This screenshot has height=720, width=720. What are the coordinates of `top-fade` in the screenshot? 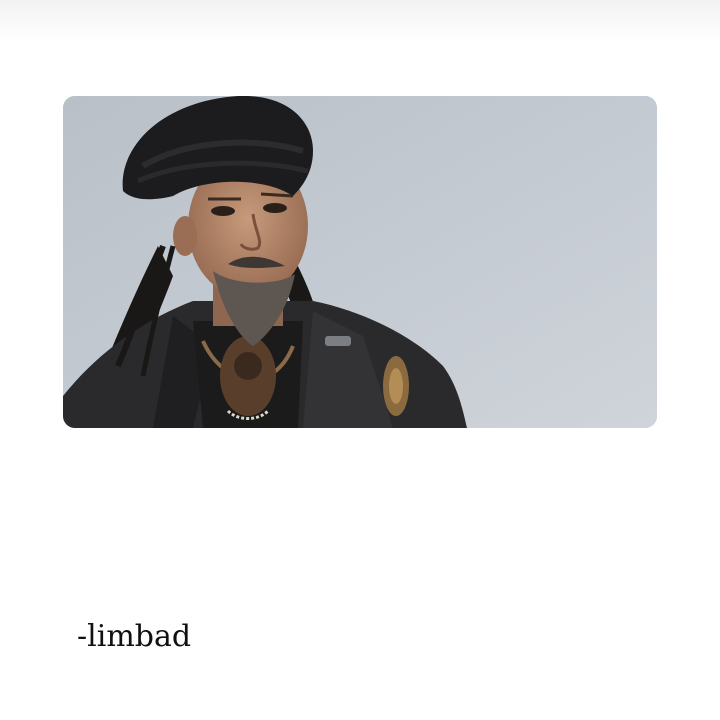 It's located at (360, 21).